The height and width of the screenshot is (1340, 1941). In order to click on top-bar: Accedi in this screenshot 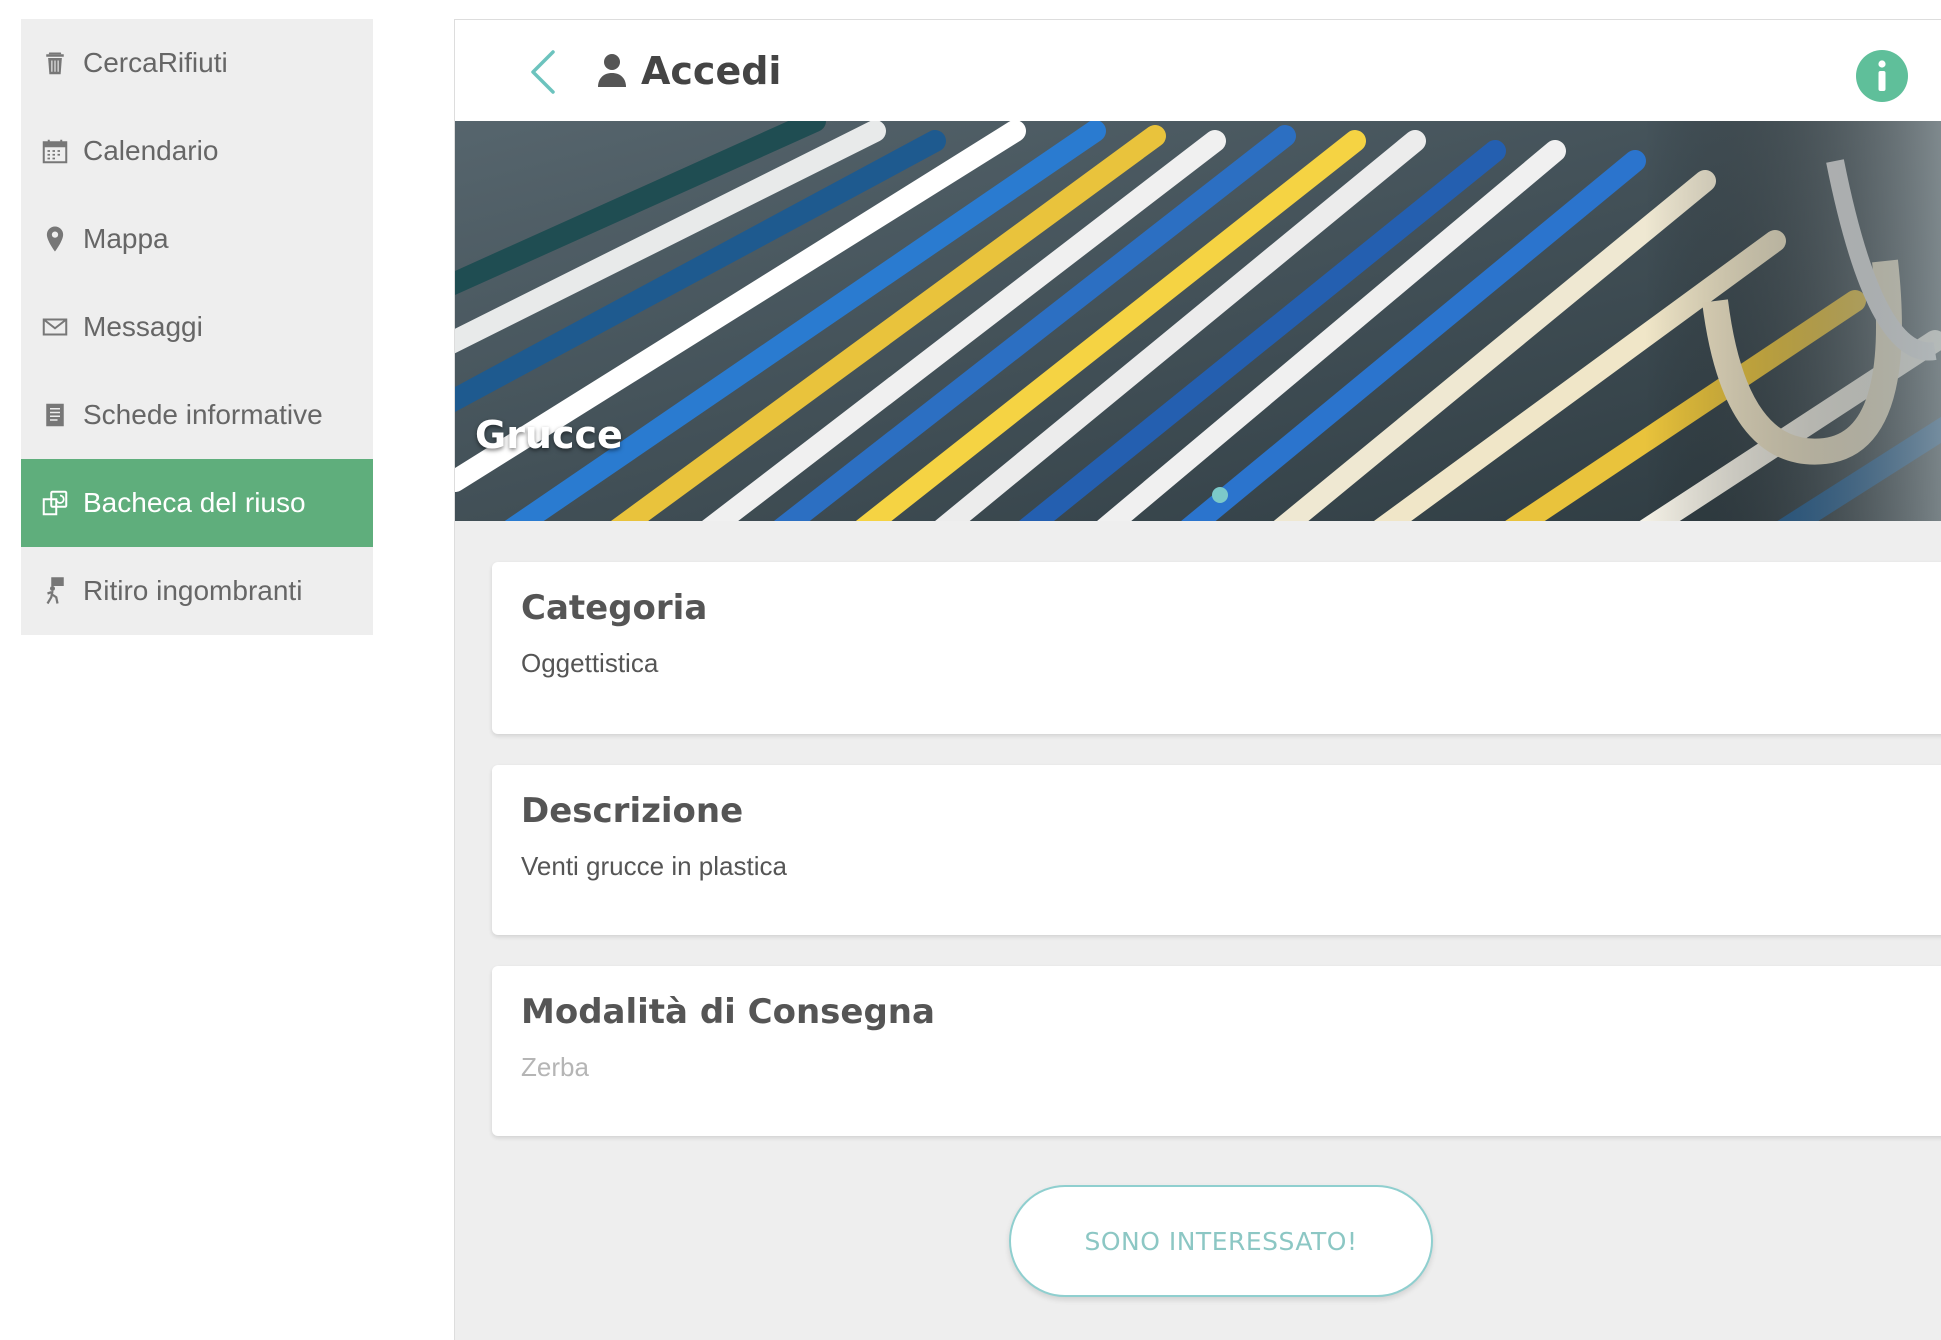, I will do `click(1198, 70)`.